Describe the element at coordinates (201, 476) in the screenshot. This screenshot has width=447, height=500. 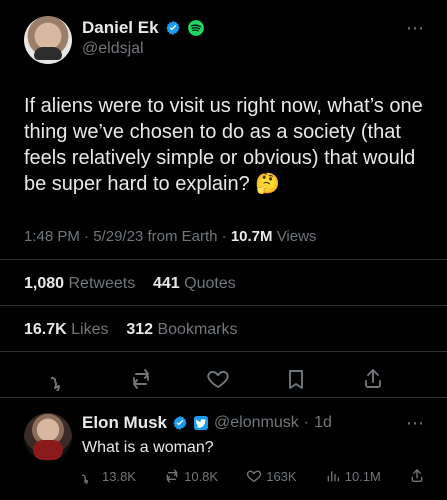
I see `reply-retweets-count: 10.8K` at that location.